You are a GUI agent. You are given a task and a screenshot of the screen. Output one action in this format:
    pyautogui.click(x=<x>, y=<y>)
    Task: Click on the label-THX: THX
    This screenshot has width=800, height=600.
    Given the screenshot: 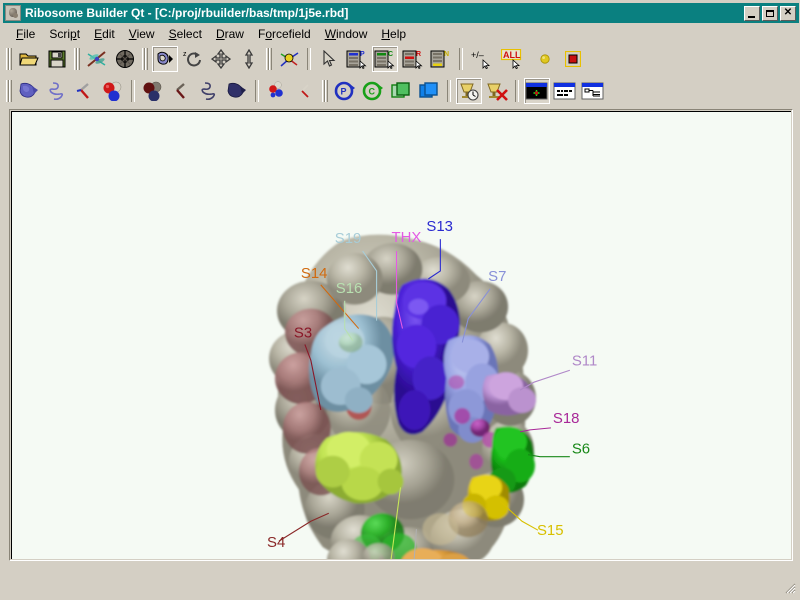 What is the action you would take?
    pyautogui.click(x=407, y=237)
    